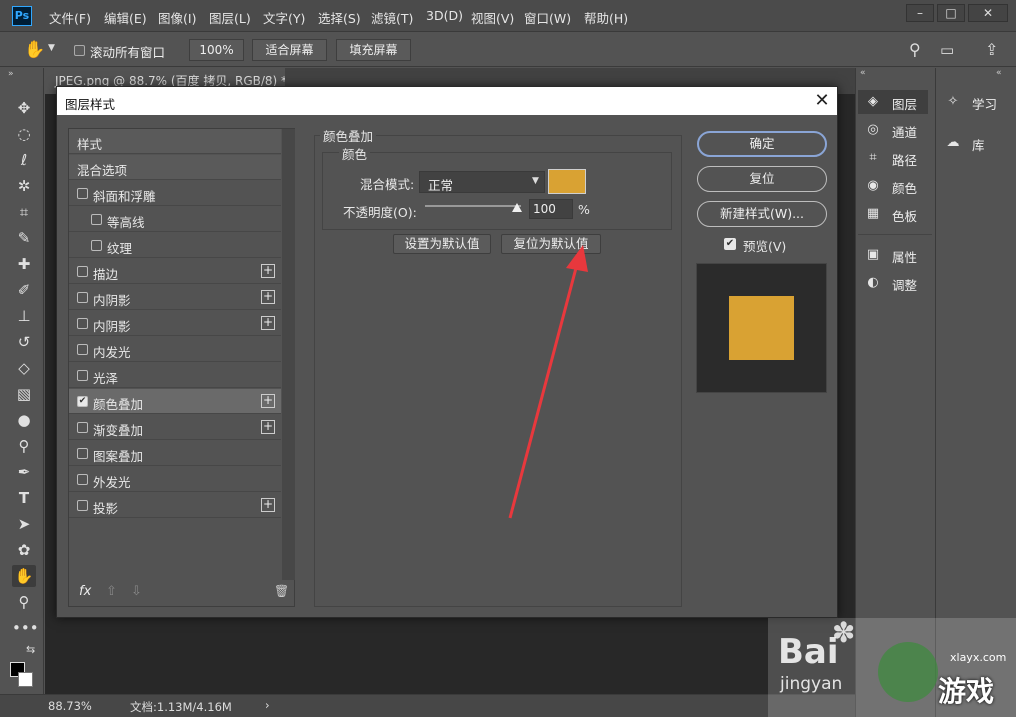  I want to click on watermark-site: xlayx.com, so click(978, 657).